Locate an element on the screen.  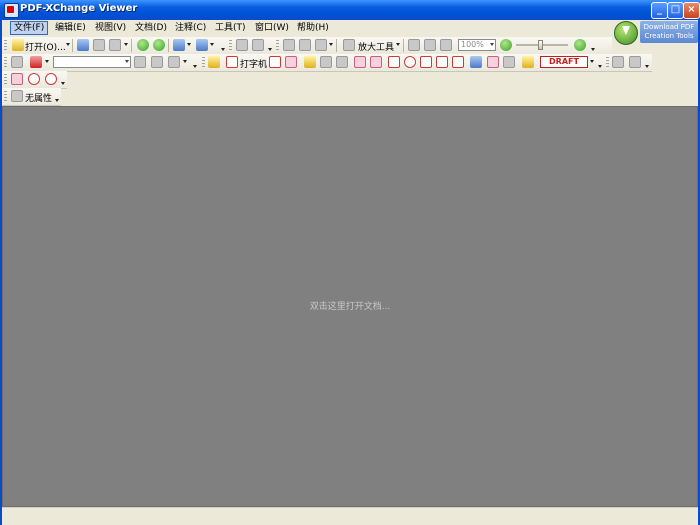
zoom-out-icon is located at coordinates (506, 45).